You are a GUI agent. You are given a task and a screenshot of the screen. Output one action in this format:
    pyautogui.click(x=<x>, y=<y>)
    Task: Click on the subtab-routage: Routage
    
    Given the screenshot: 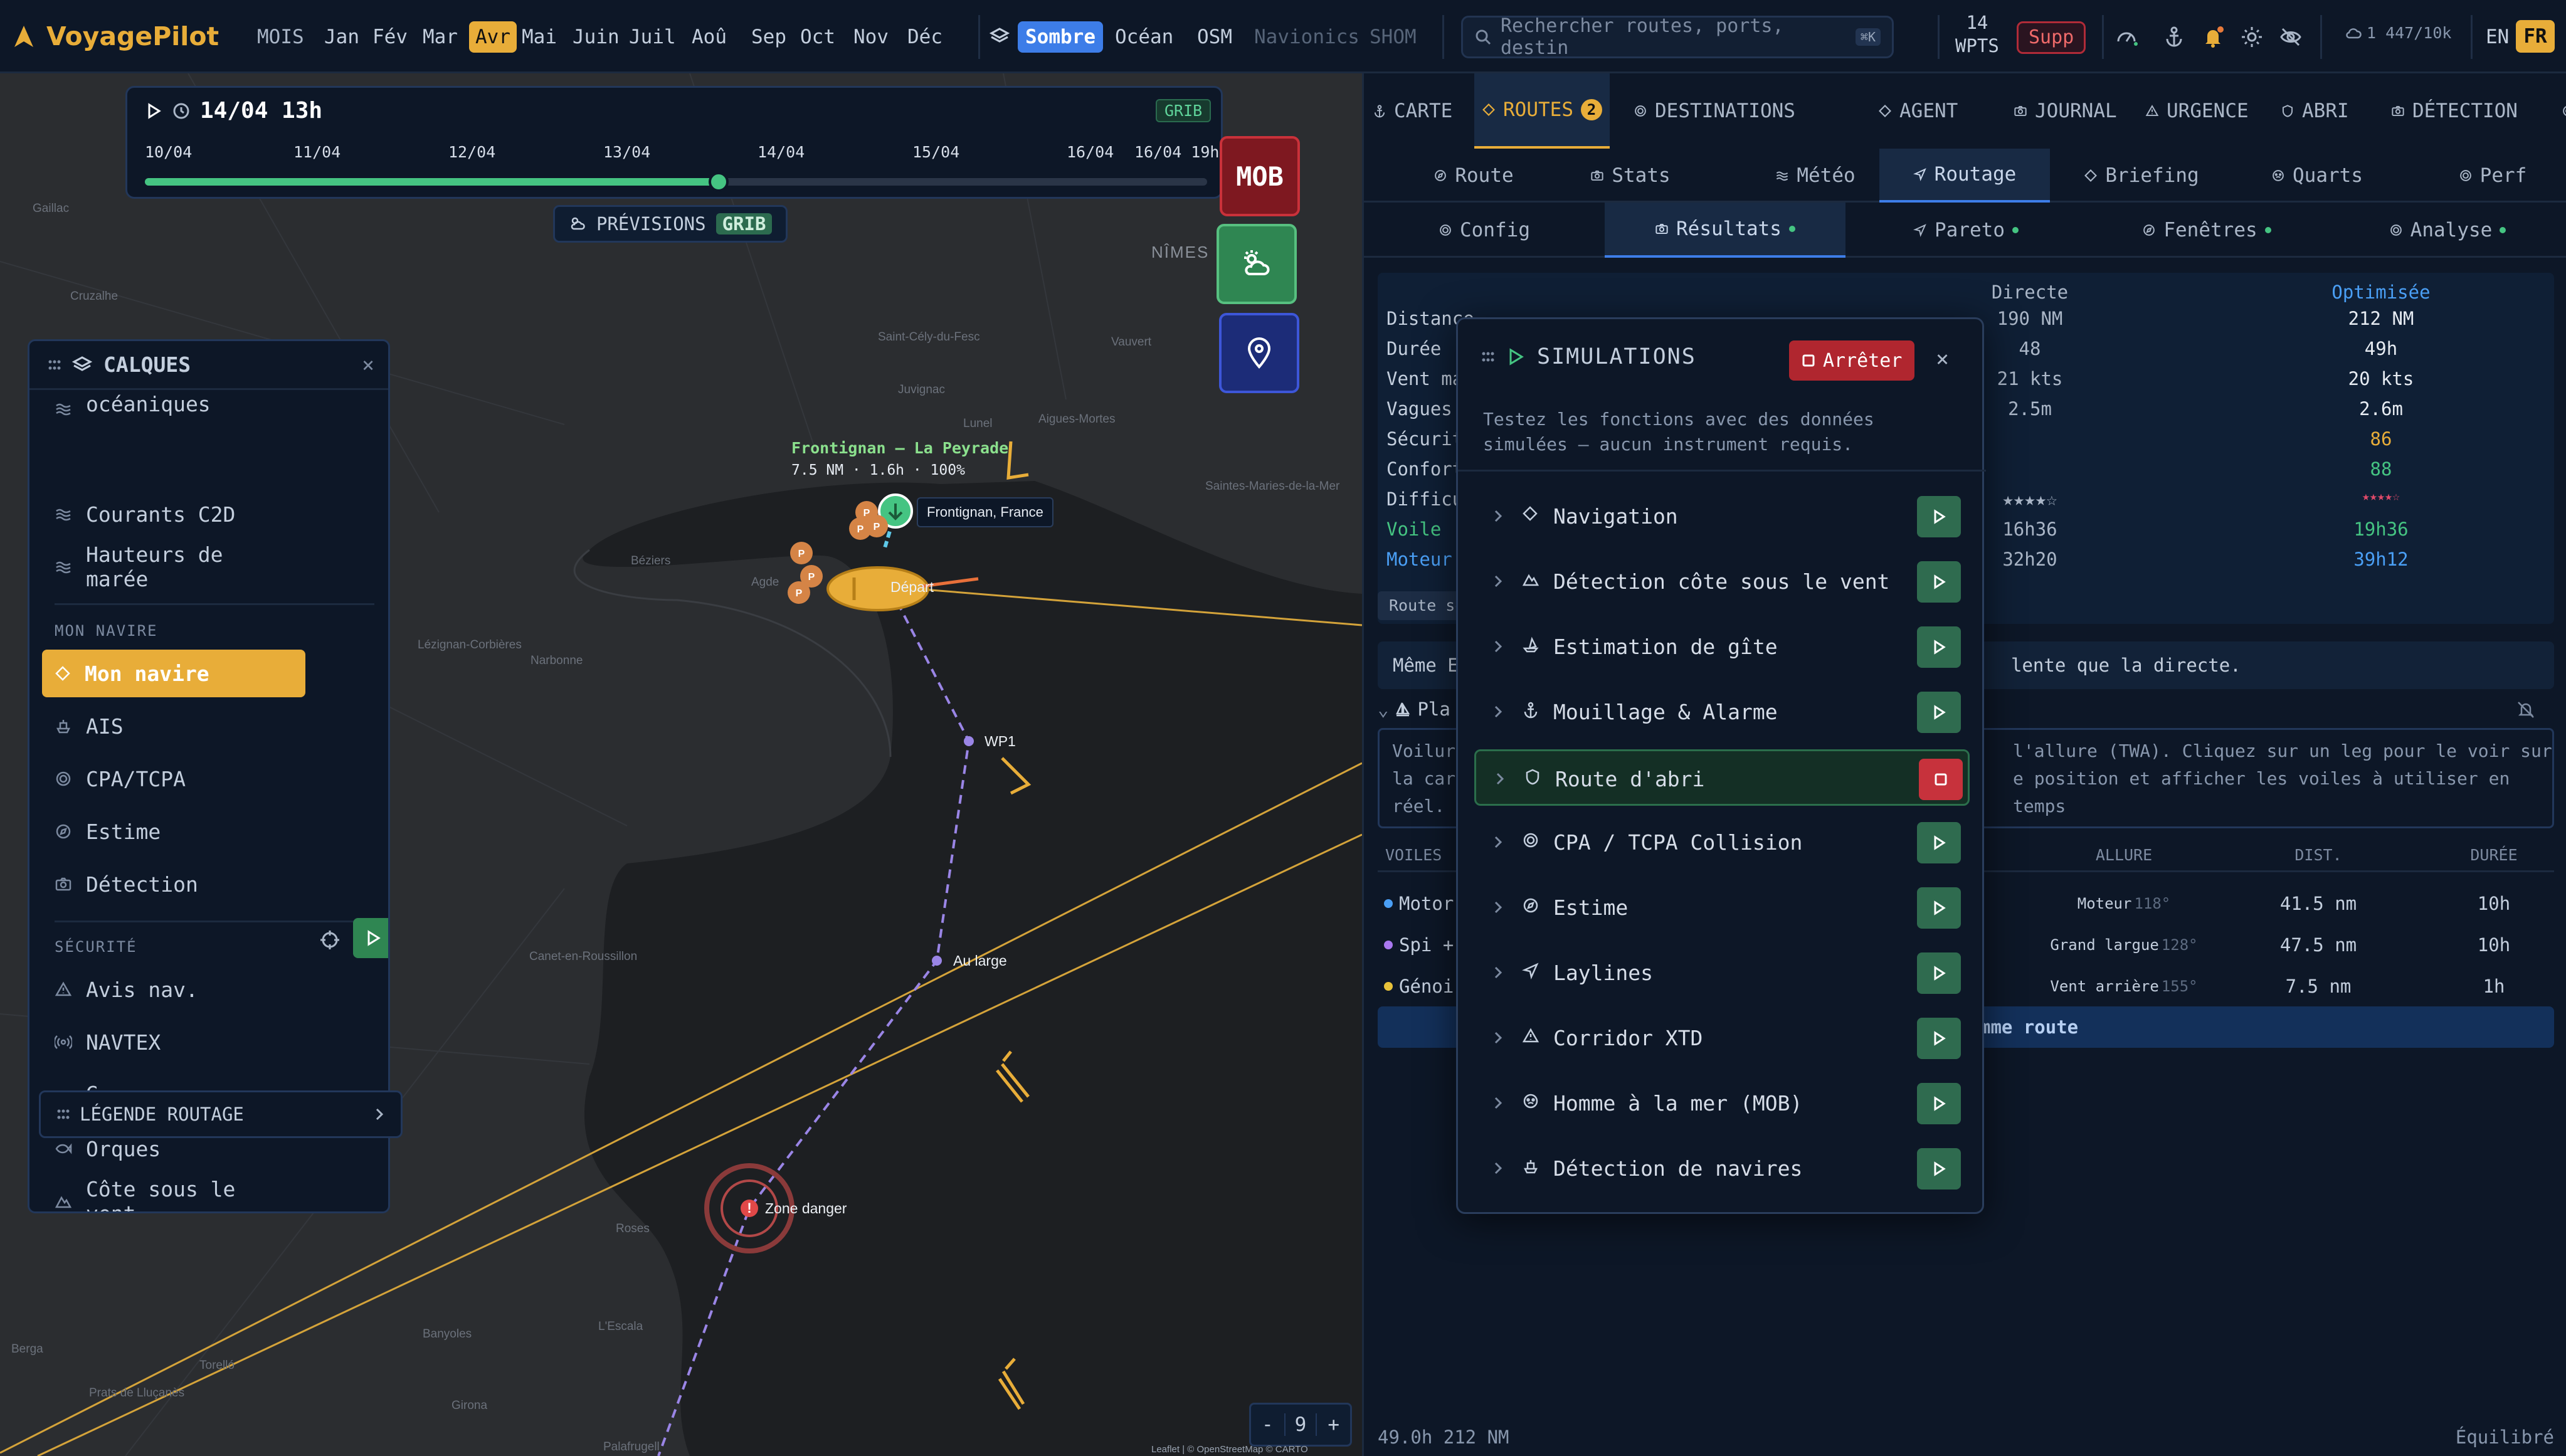 What is the action you would take?
    pyautogui.click(x=1964, y=176)
    